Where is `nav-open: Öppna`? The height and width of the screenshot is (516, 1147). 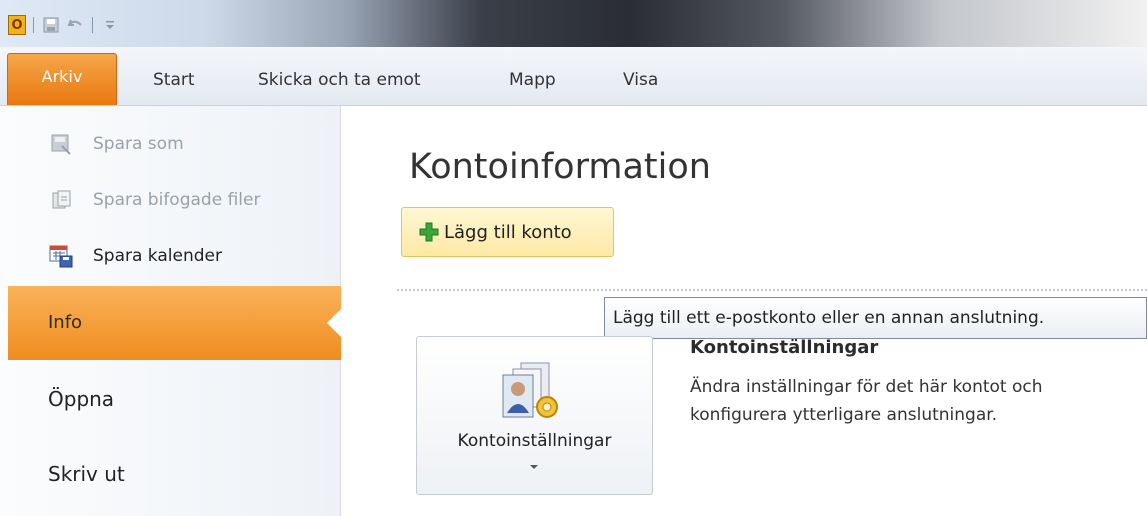 nav-open: Öppna is located at coordinates (81, 399).